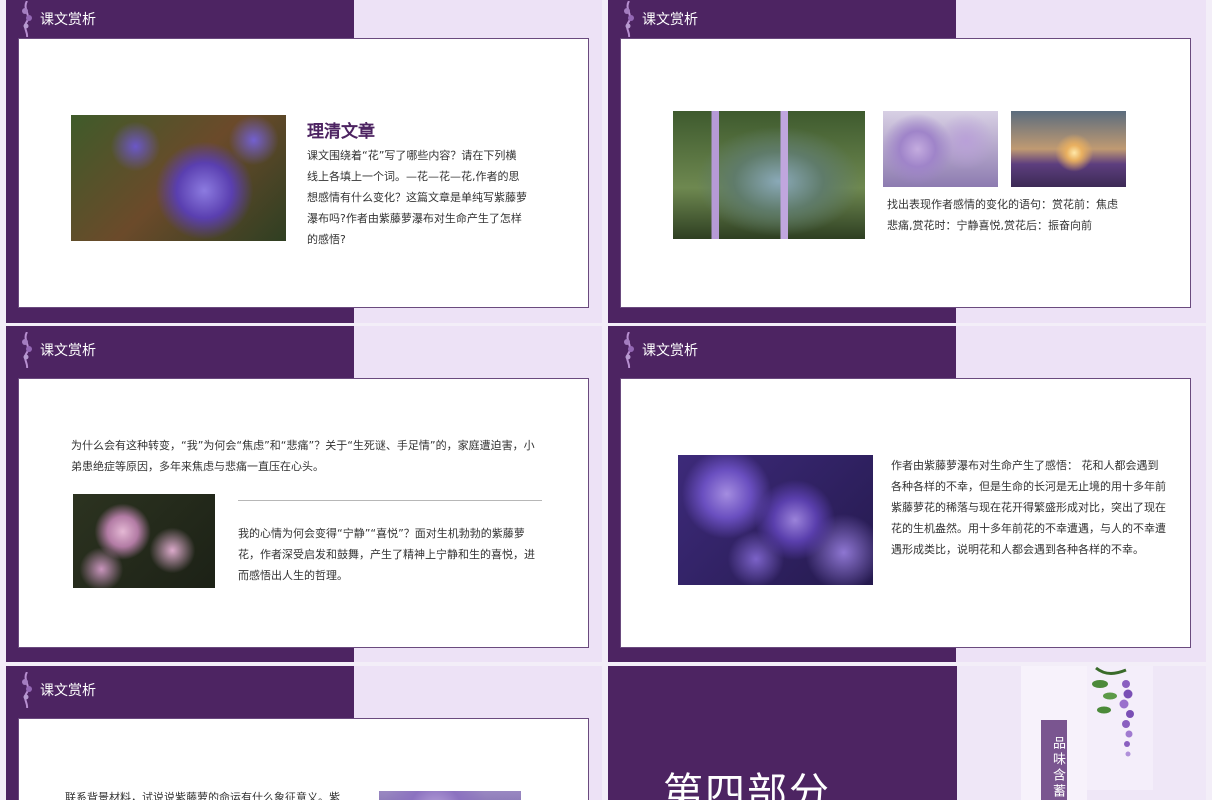 This screenshot has height=800, width=1212. I want to click on divider-line, so click(390, 500).